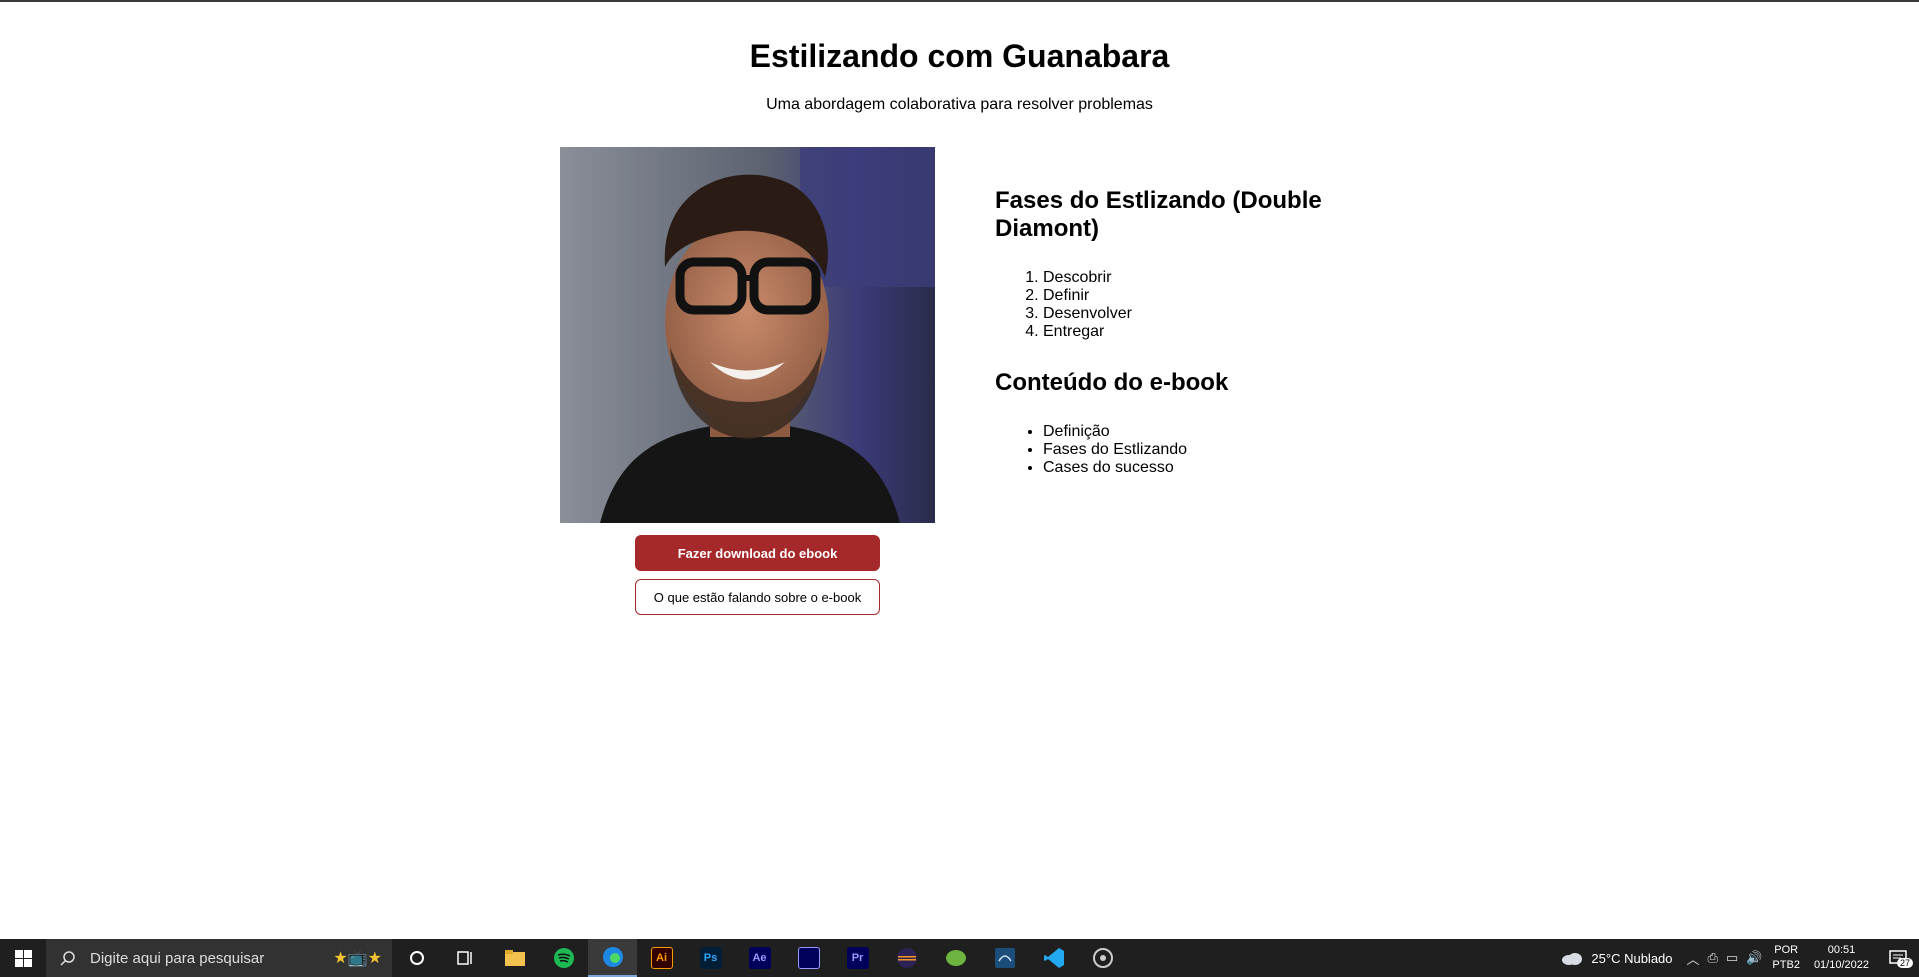  I want to click on taskbar-premiere: Pr, so click(857, 958).